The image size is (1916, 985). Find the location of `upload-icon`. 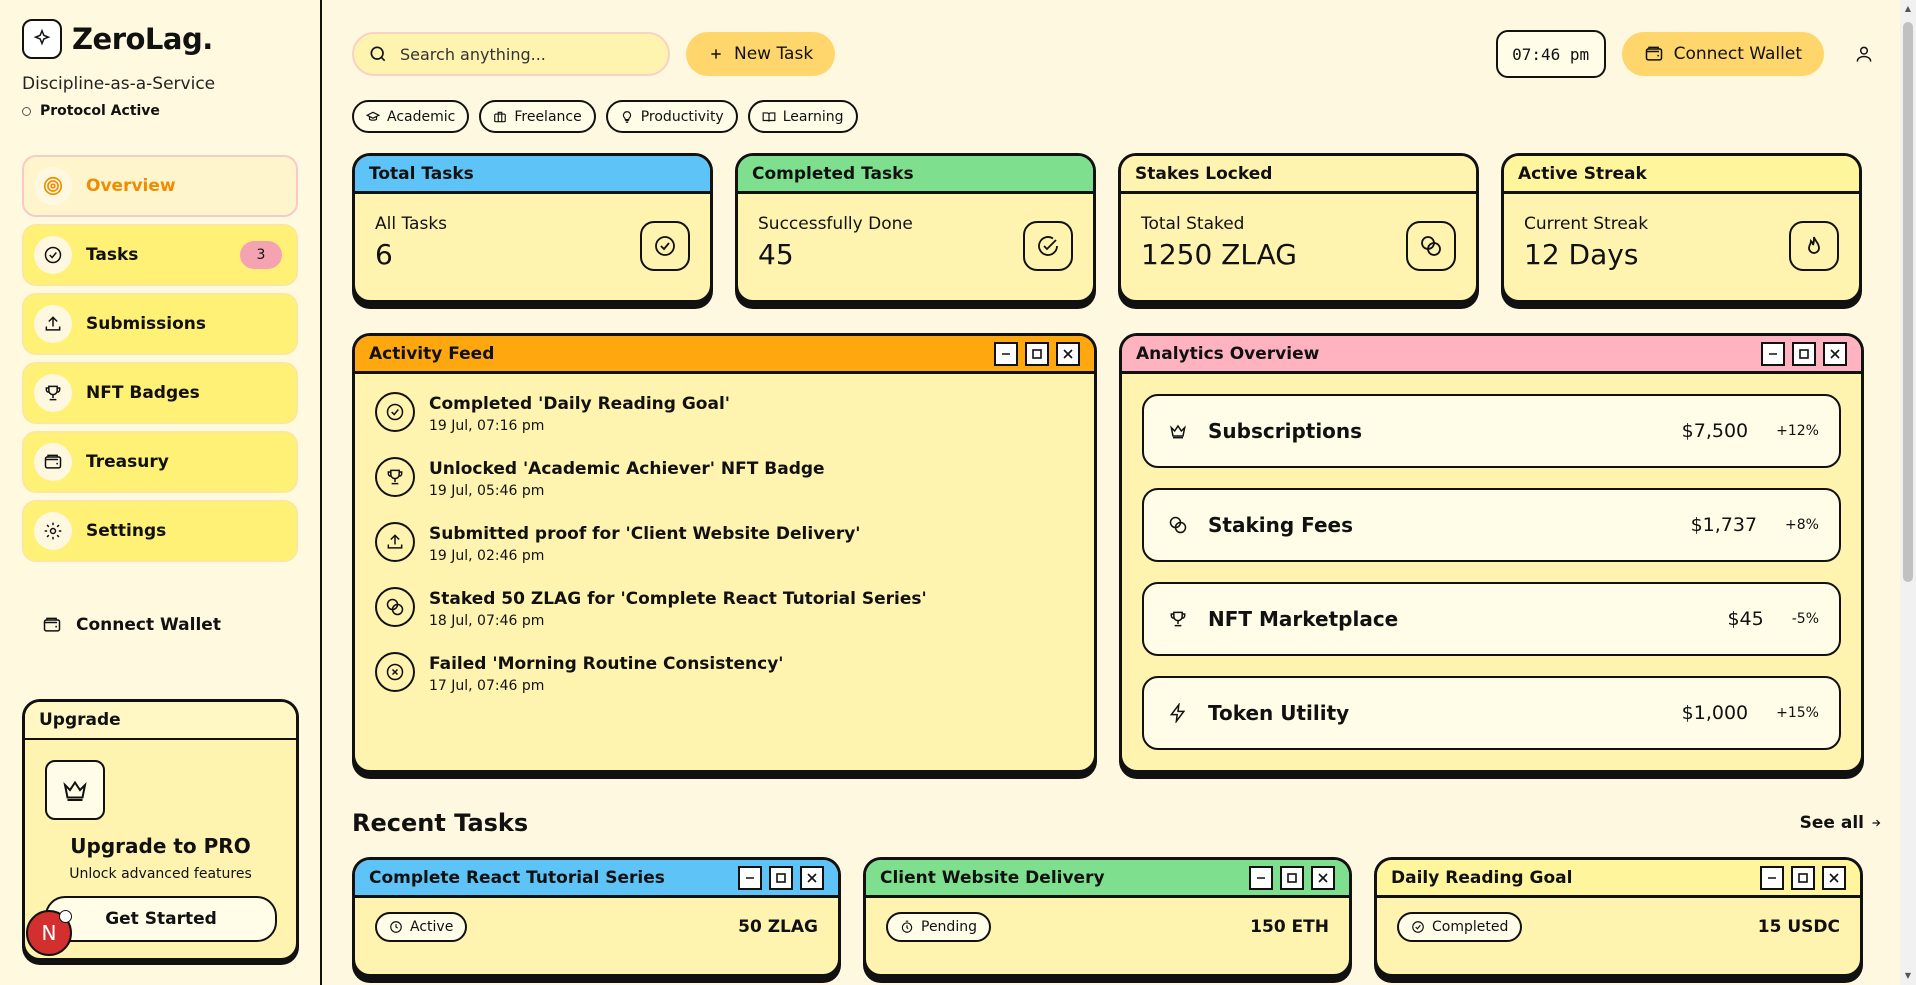

upload-icon is located at coordinates (395, 542).